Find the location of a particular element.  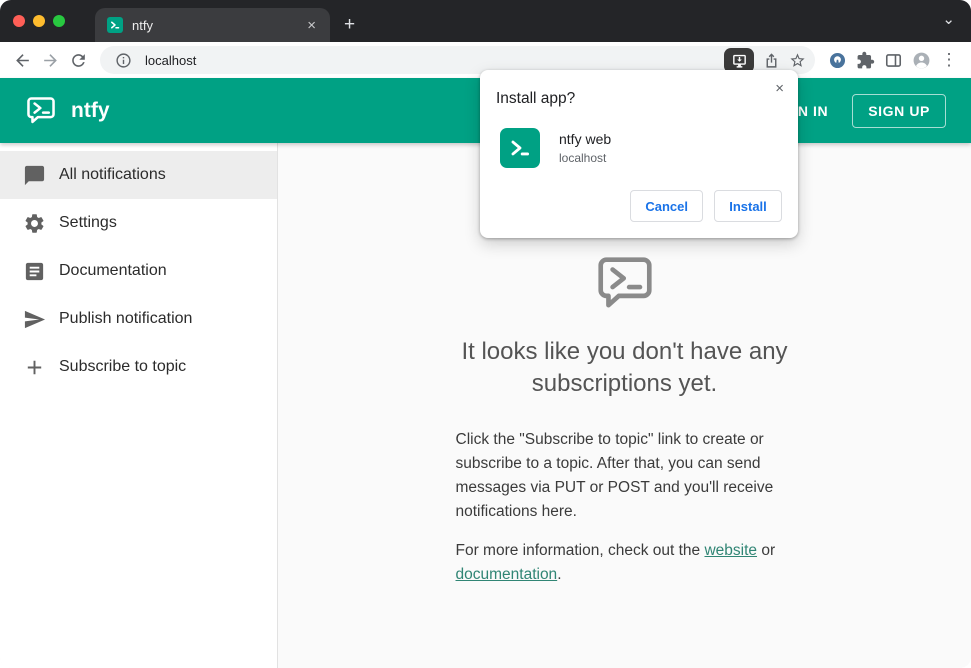

dialog-app-name: ntfy web is located at coordinates (585, 139).